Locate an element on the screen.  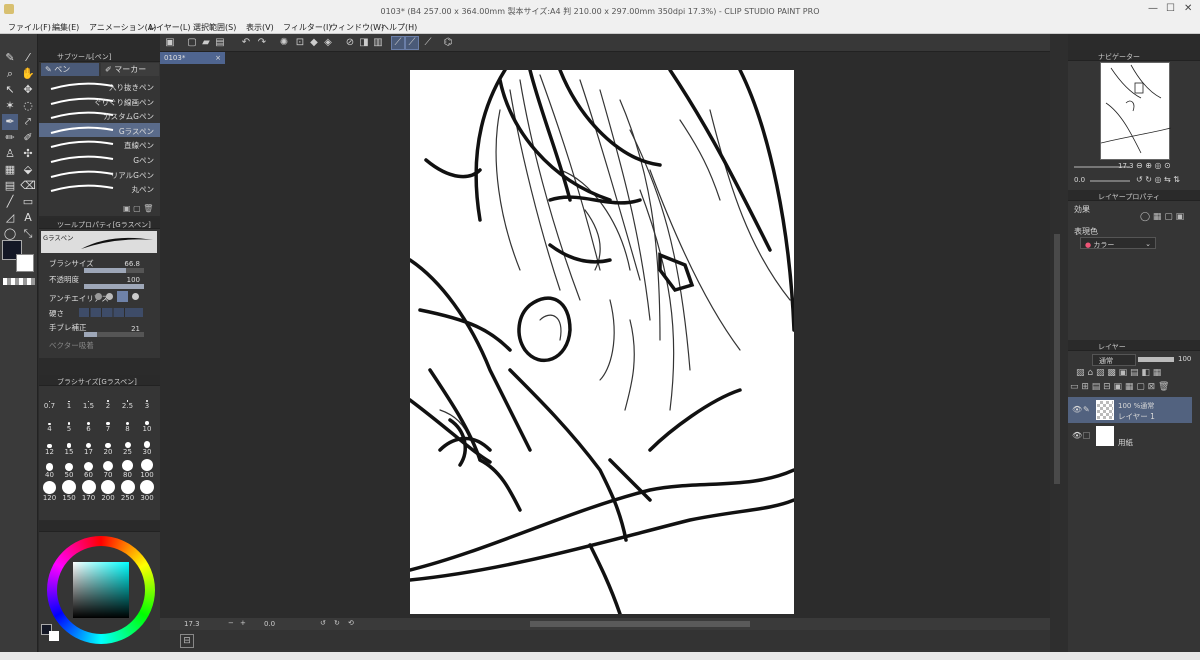
zoom-icon: ⌕ is located at coordinates (10, 74).